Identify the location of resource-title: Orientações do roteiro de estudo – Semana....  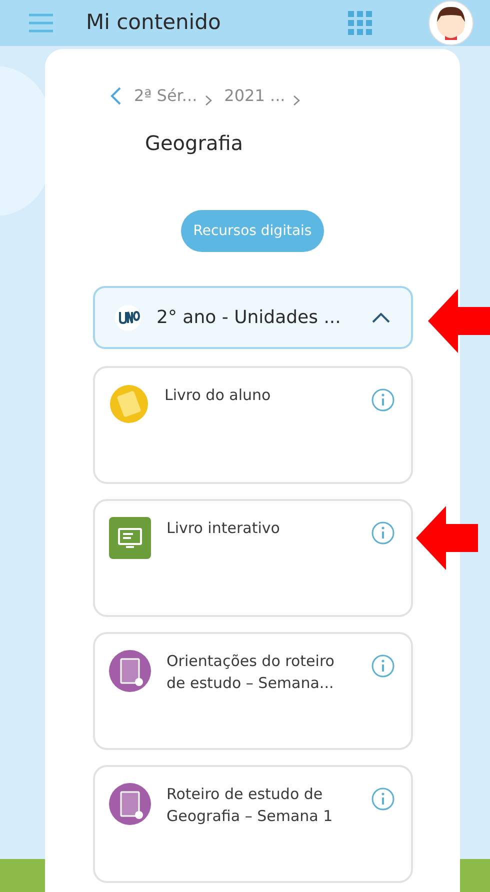
(251, 672).